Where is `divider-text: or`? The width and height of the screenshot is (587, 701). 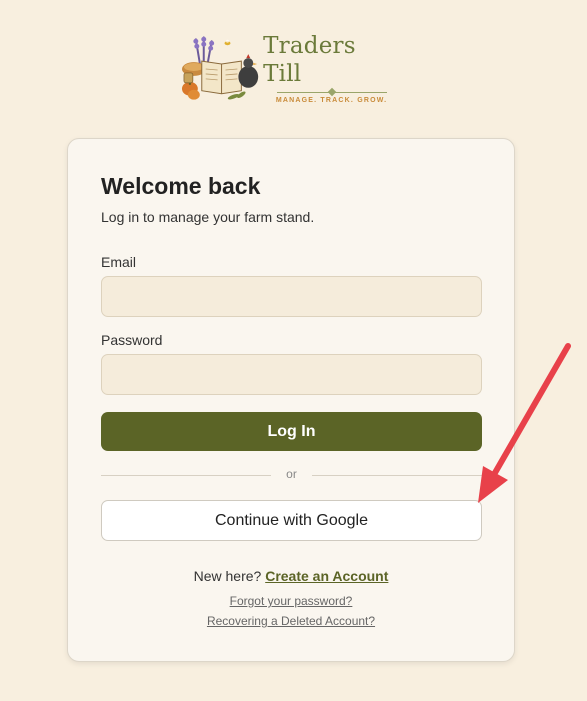 divider-text: or is located at coordinates (291, 474).